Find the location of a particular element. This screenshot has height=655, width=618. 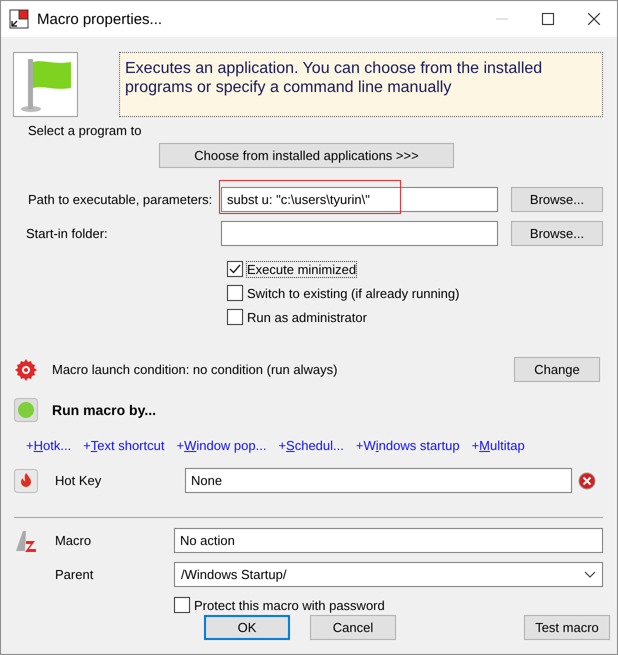

clear-icon is located at coordinates (587, 481).